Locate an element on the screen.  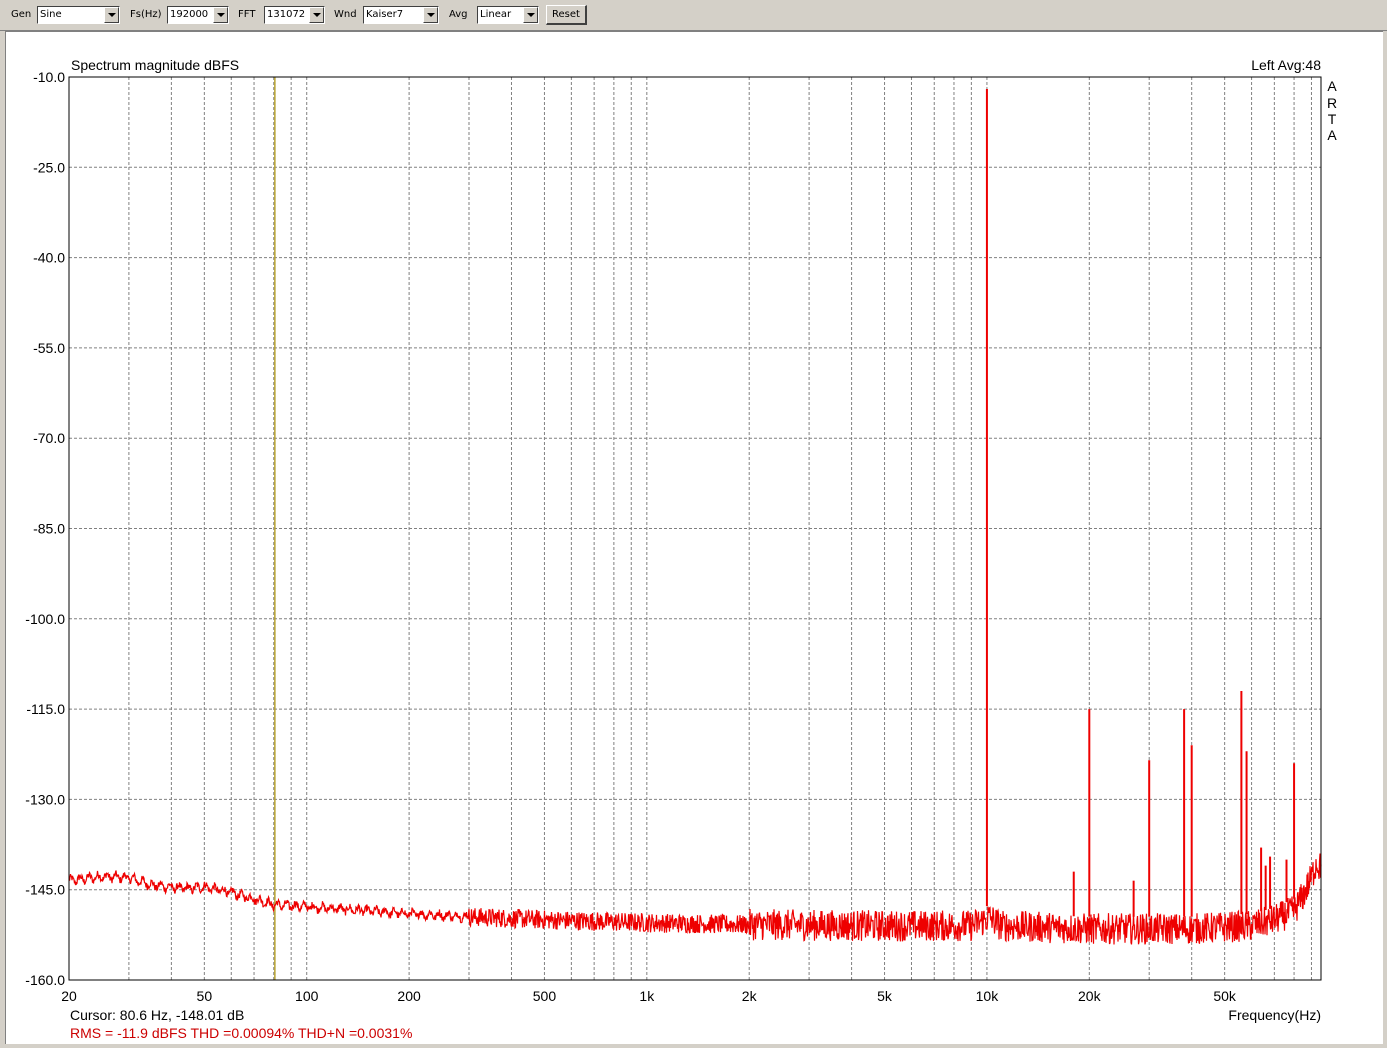
fft-label: FFT is located at coordinates (247, 14).